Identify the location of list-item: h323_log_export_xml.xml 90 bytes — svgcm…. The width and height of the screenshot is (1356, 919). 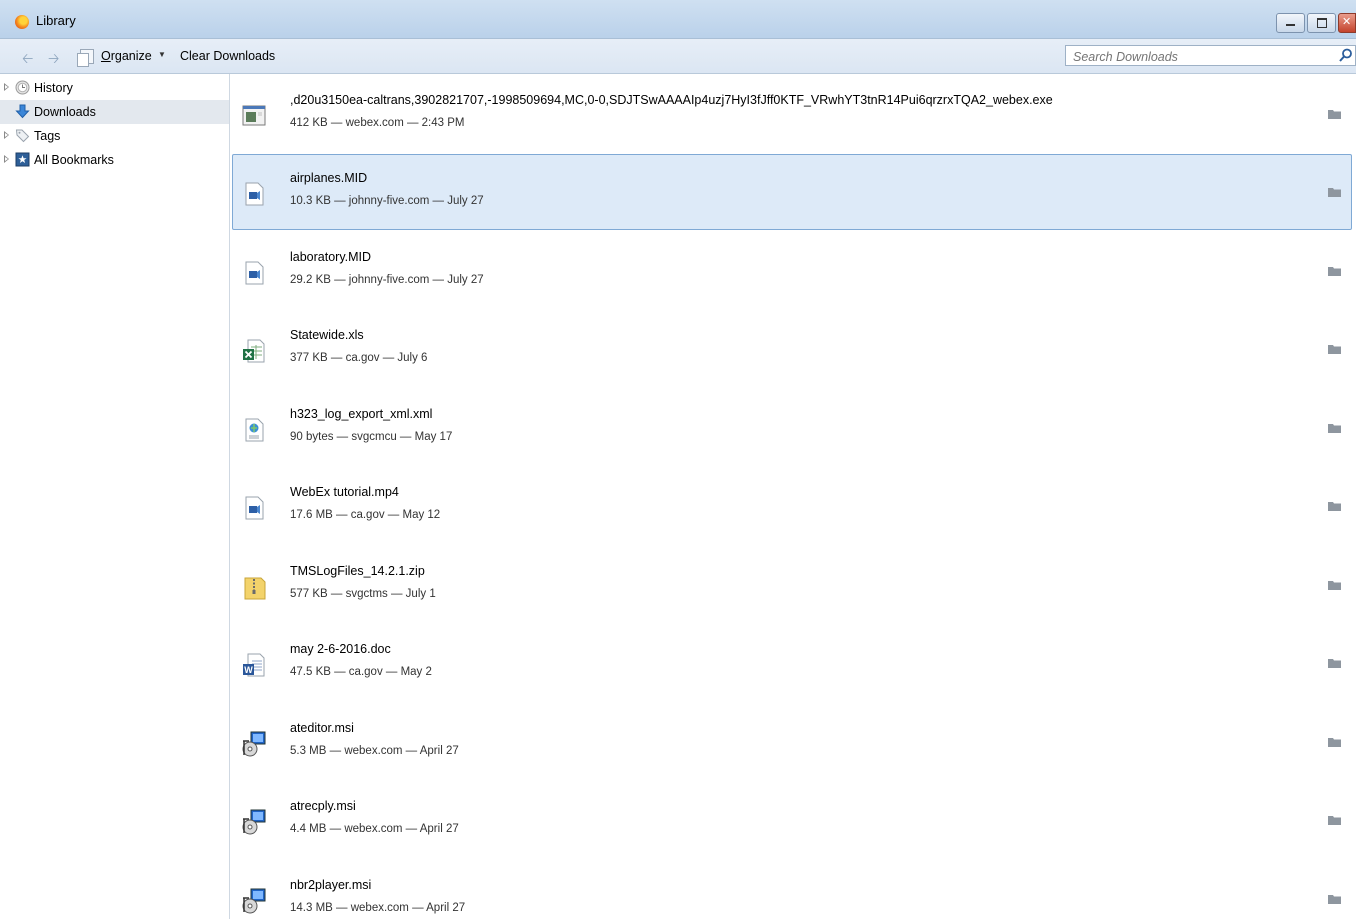
(792, 428).